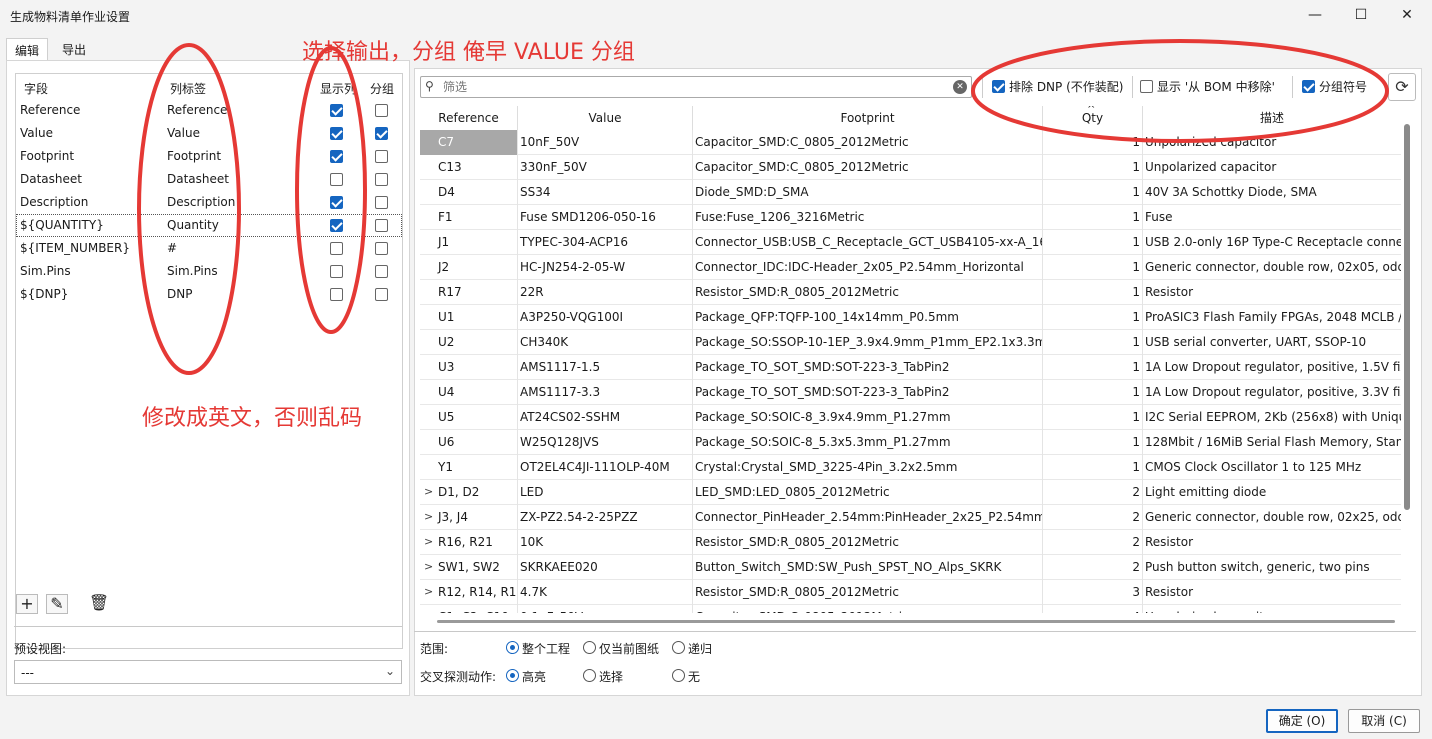  Describe the element at coordinates (512, 675) in the screenshot. I see `cross-probe-highlight-radio` at that location.